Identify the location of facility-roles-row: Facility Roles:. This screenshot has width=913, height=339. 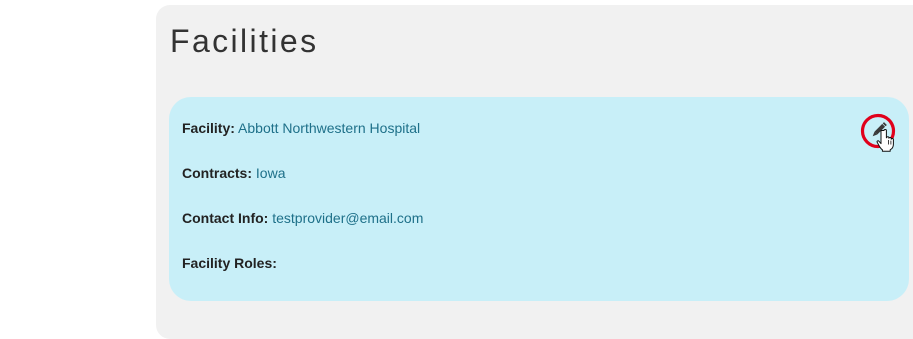
(229, 263).